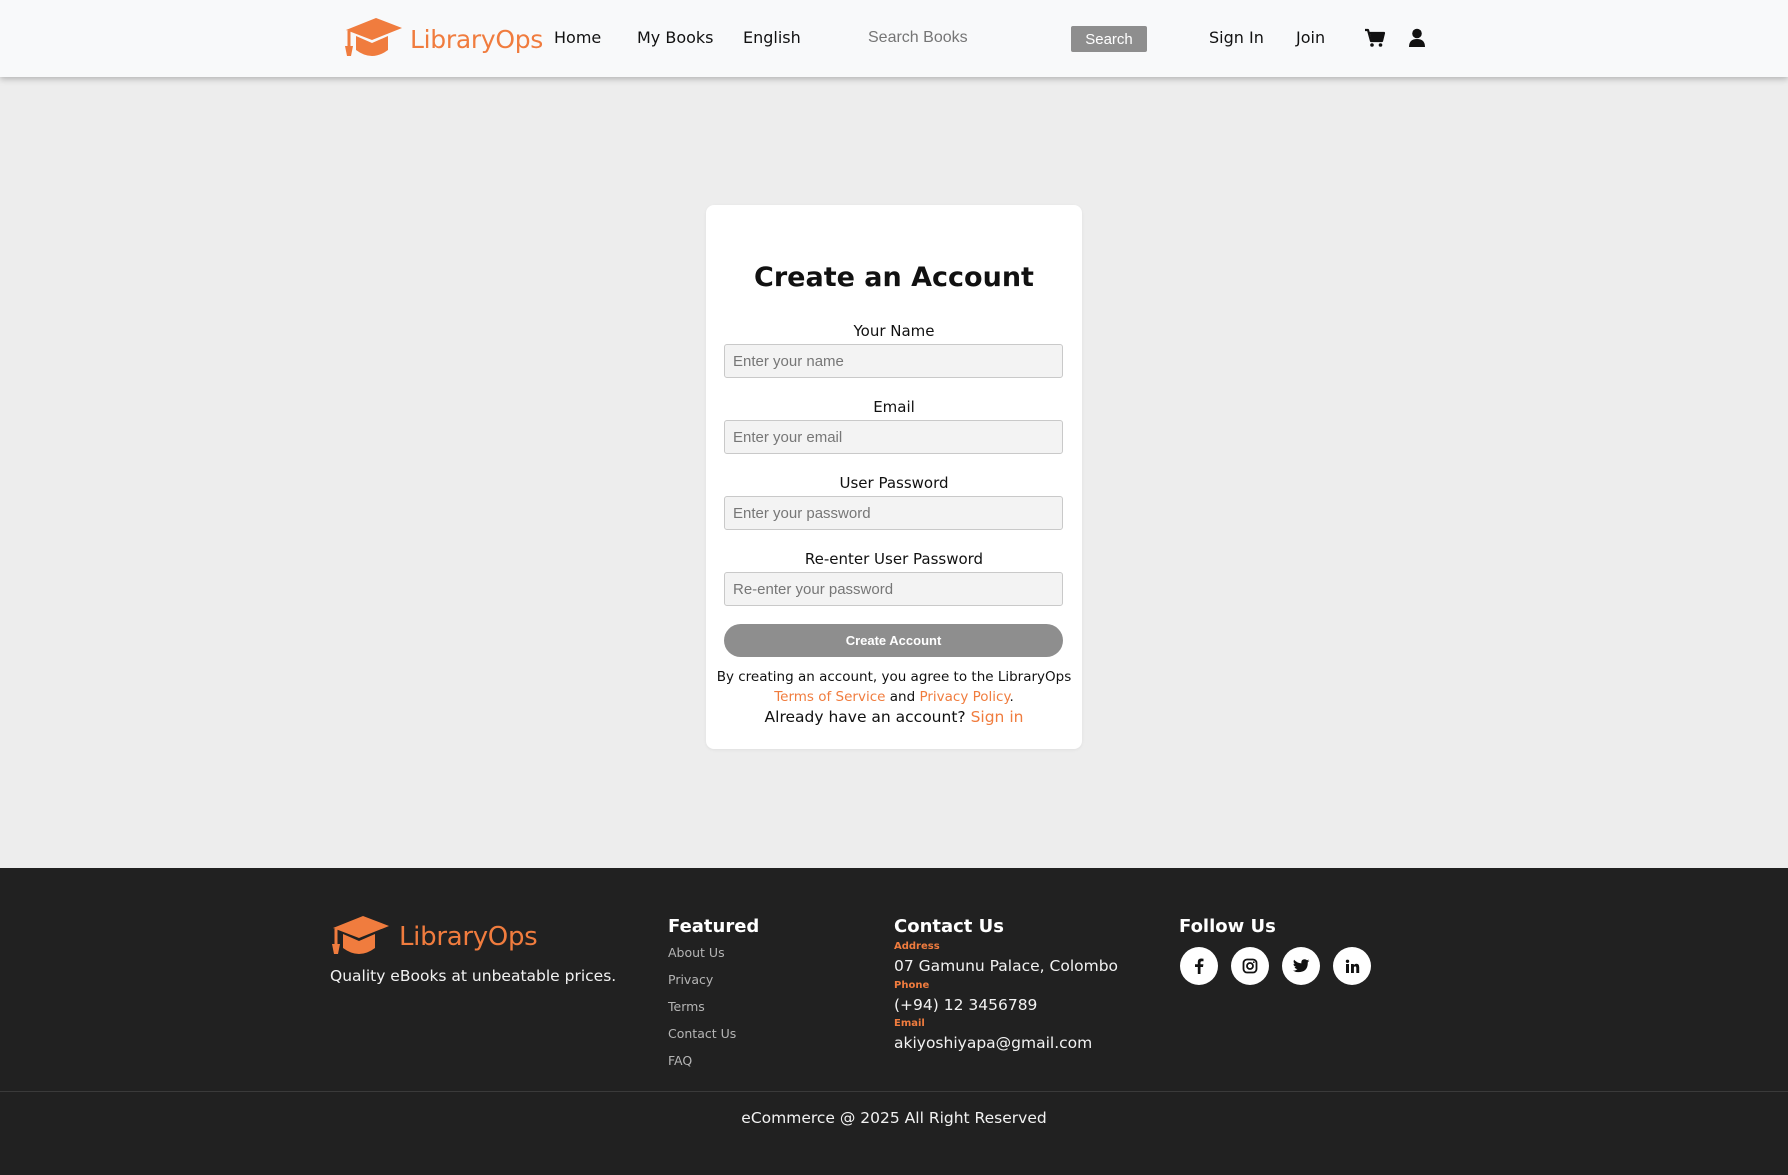 The height and width of the screenshot is (1175, 1788). What do you see at coordinates (893, 437) in the screenshot?
I see `email-field` at bounding box center [893, 437].